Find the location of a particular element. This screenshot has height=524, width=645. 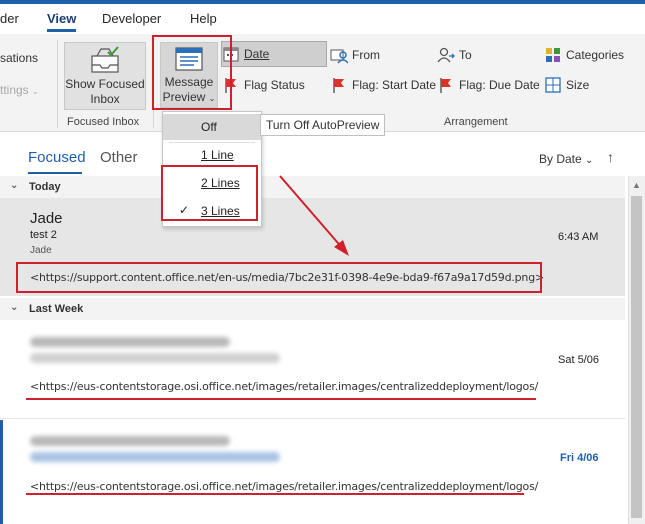

annotation-arrow is located at coordinates (314, 215).